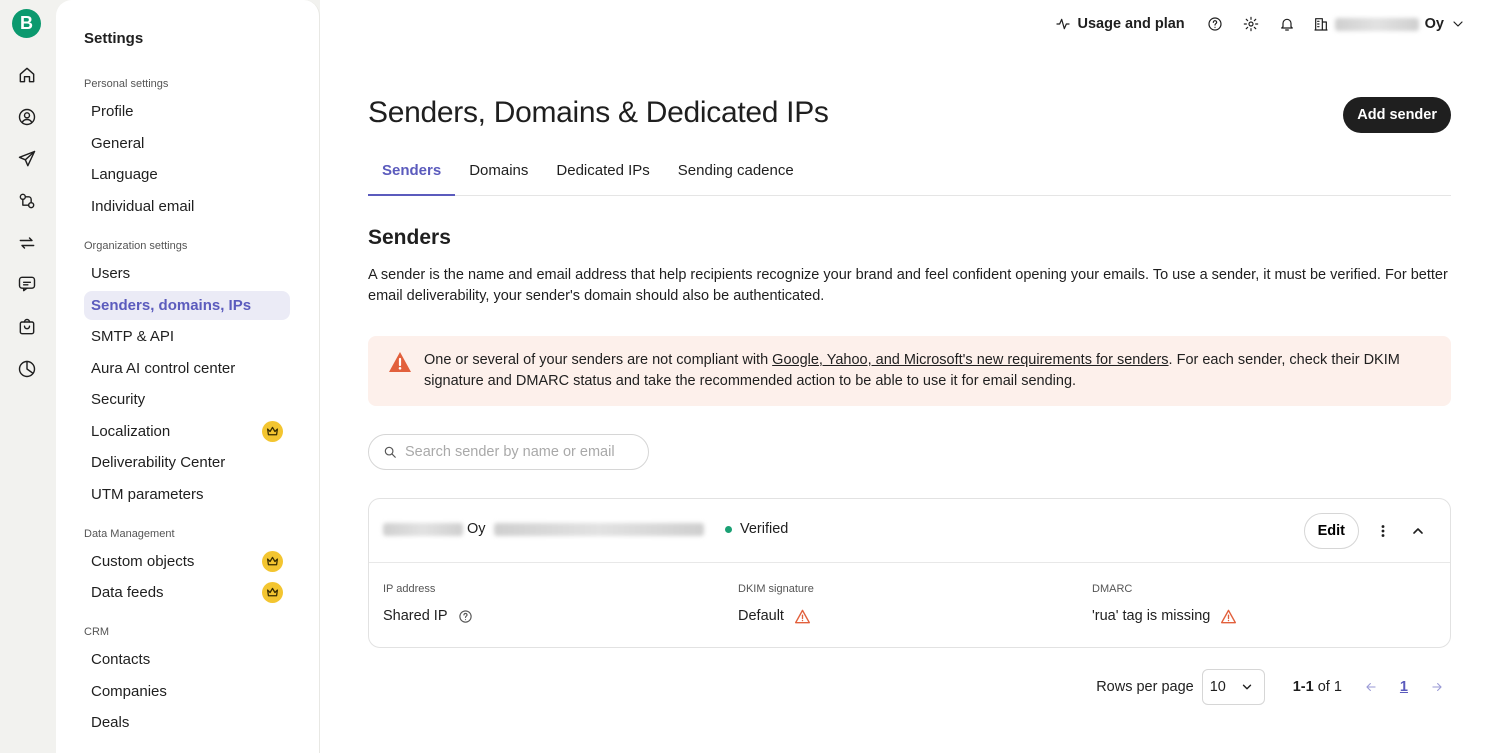 The image size is (1500, 753). Describe the element at coordinates (1270, 687) in the screenshot. I see `pagination: Rows per page 10 1-1 of 1 1` at that location.